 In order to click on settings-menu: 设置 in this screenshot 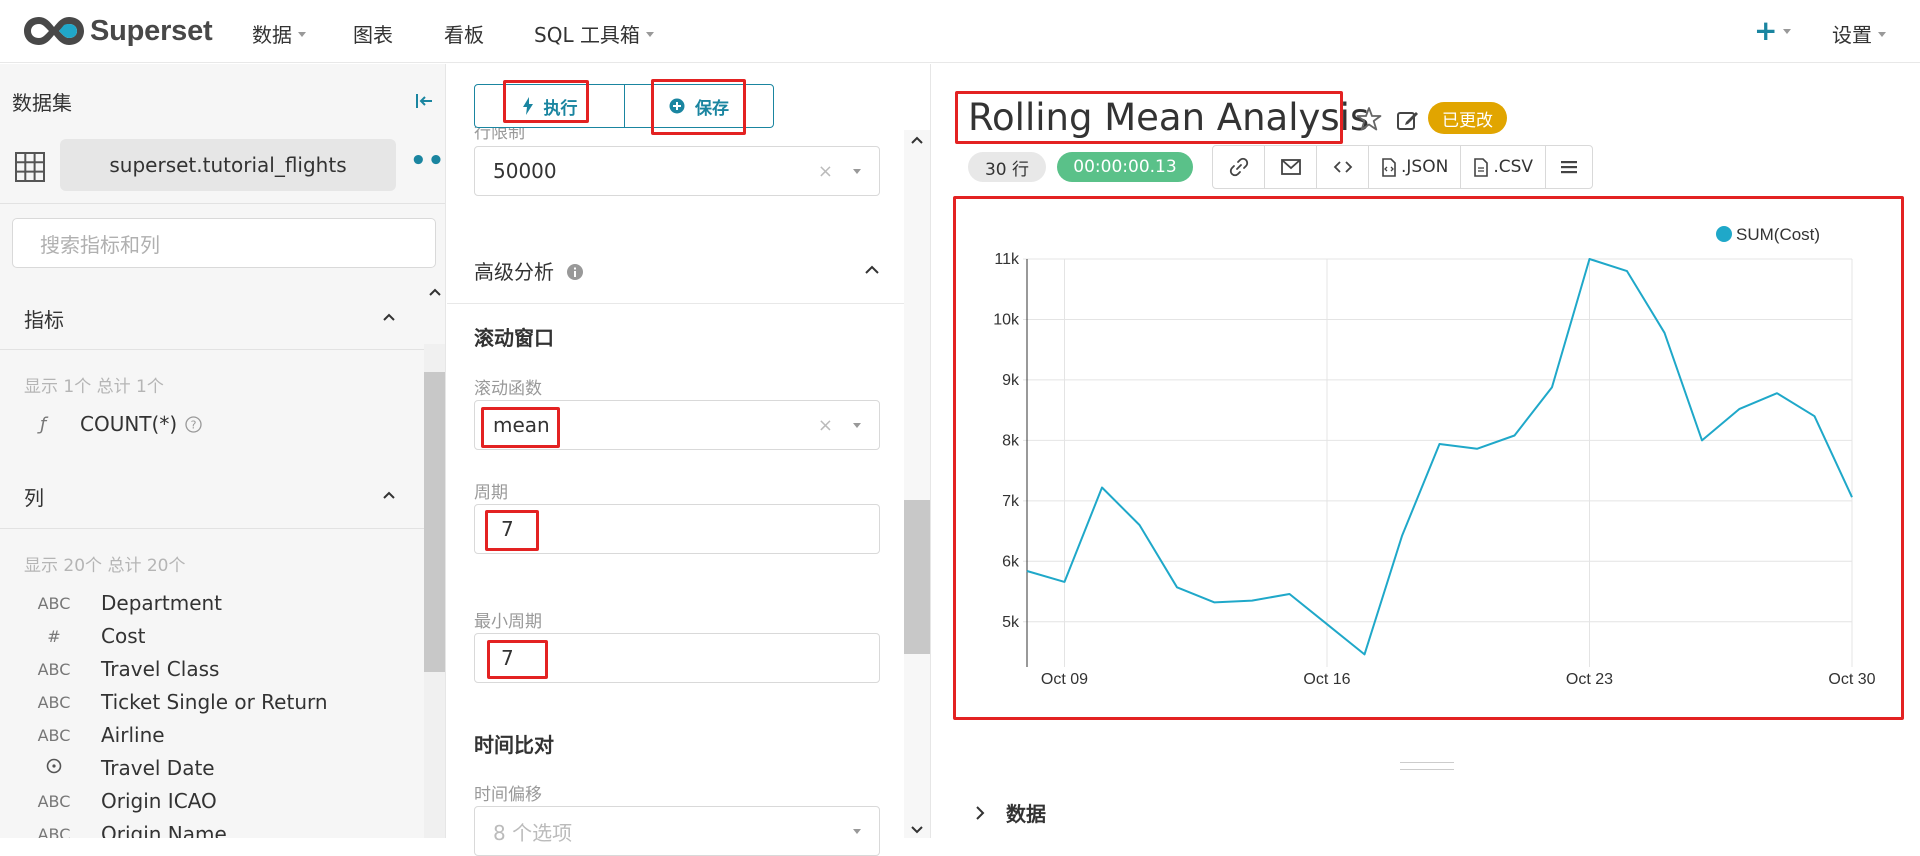, I will do `click(1859, 33)`.